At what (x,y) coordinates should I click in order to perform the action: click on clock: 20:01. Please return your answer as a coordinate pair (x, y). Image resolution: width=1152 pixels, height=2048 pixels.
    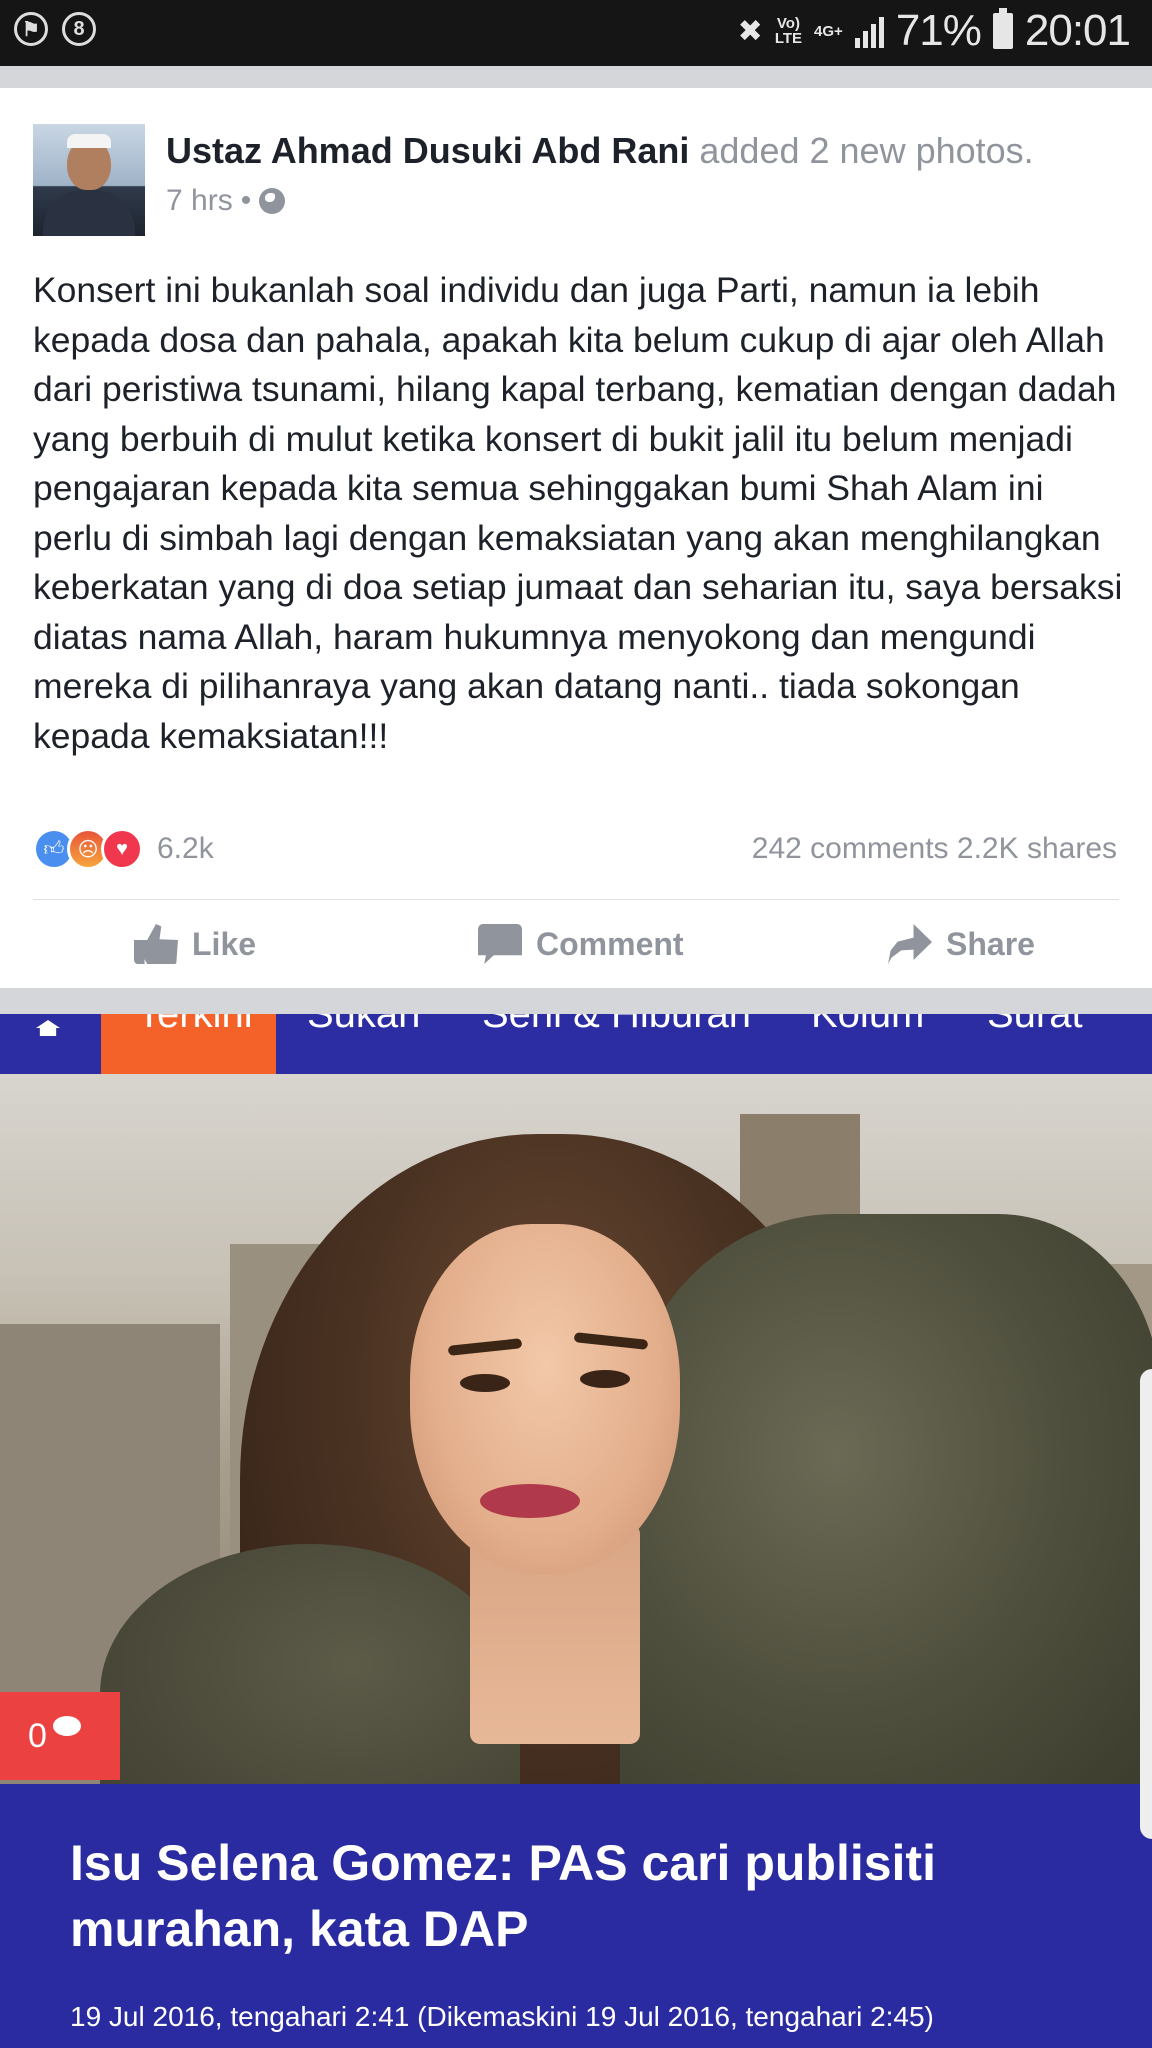
    Looking at the image, I should click on (1077, 30).